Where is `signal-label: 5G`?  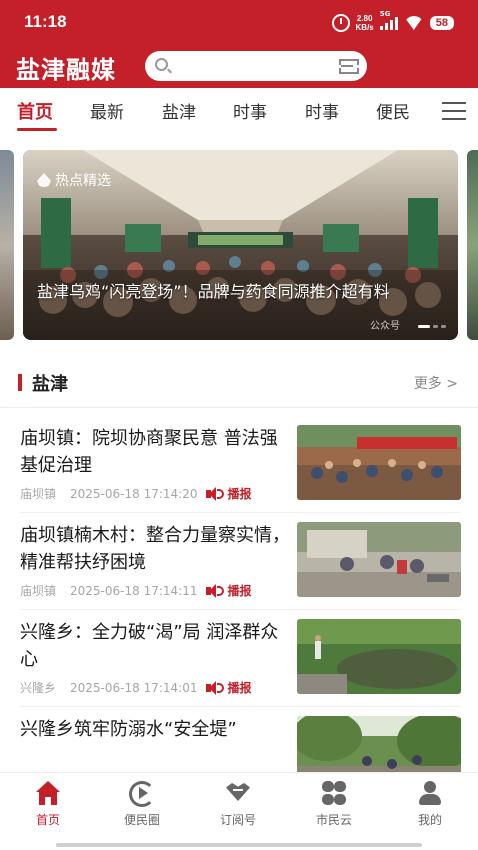
signal-label: 5G is located at coordinates (385, 14).